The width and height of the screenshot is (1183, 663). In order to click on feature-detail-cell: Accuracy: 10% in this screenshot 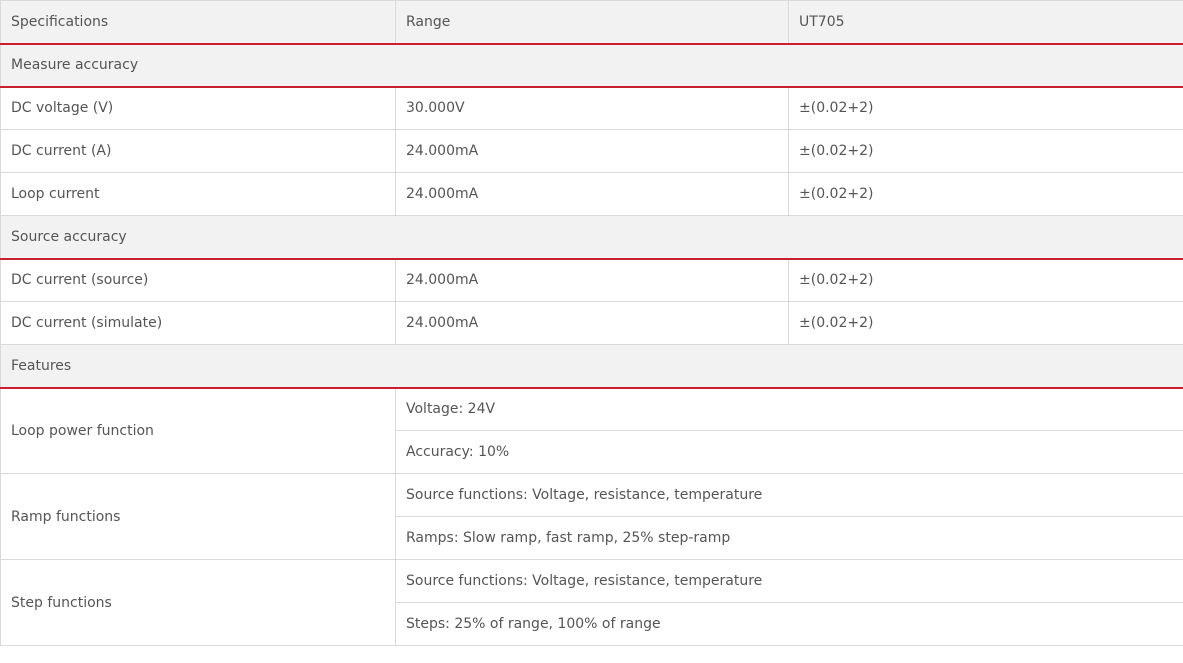, I will do `click(789, 452)`.